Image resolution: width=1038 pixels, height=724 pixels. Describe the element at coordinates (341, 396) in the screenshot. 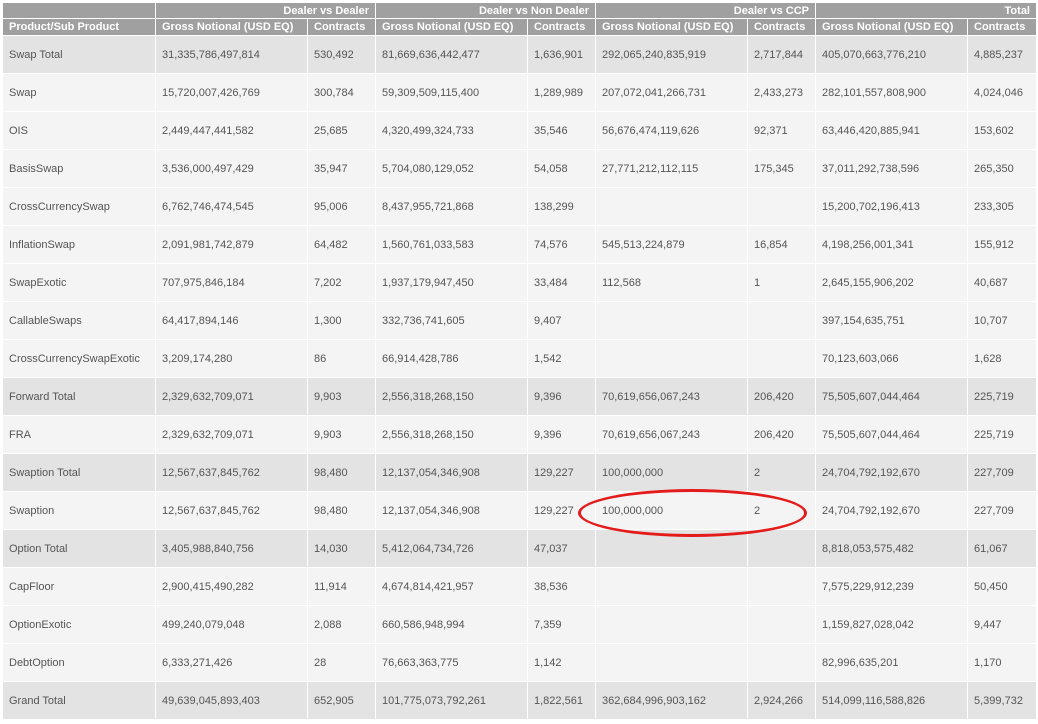

I see `cell-dvd-contracts: 9,903` at that location.